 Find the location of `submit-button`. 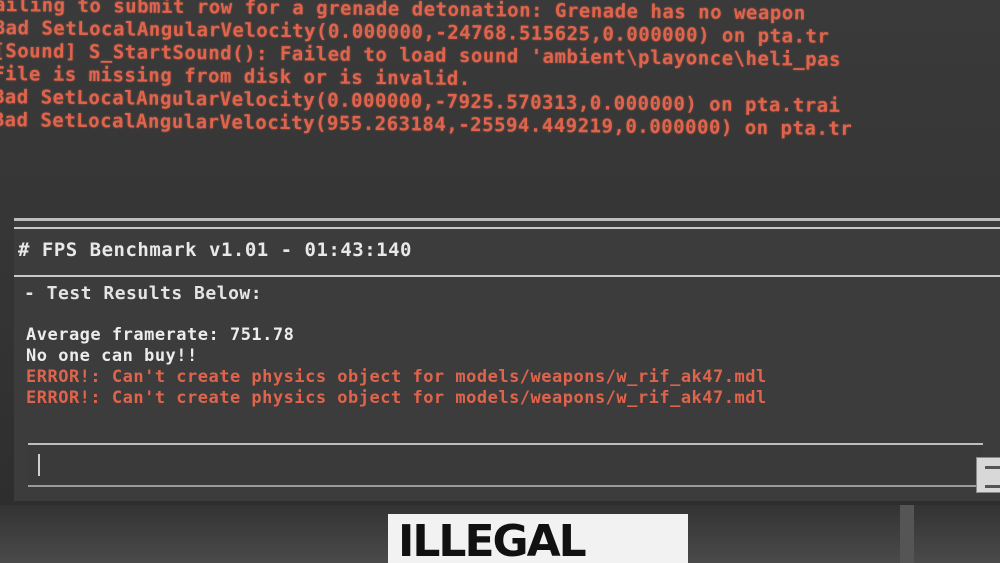

submit-button is located at coordinates (988, 475).